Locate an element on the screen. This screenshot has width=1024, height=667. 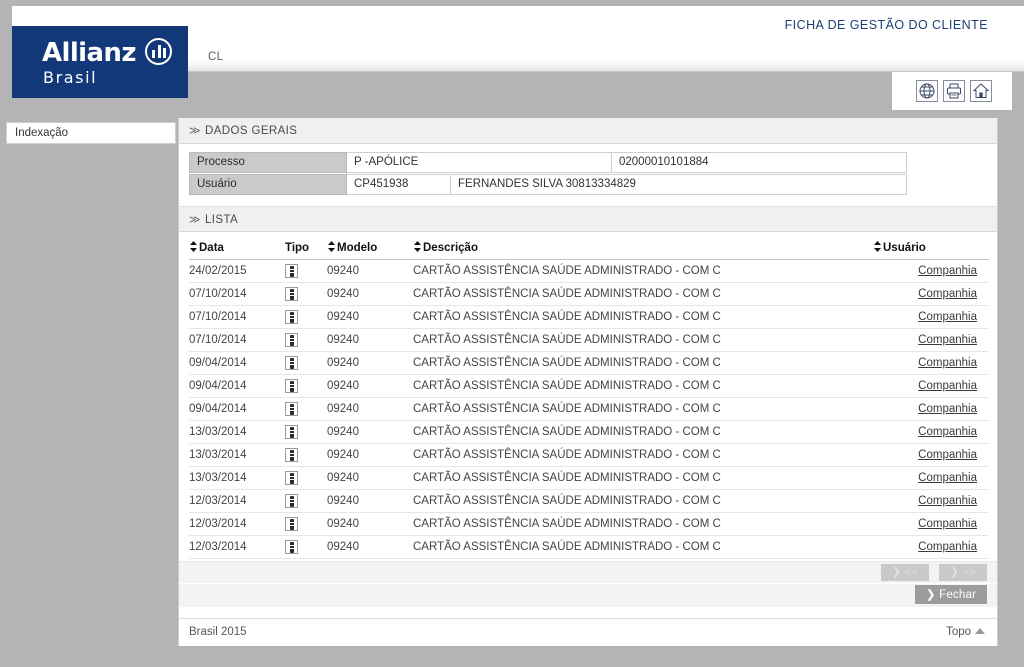
printer-icon is located at coordinates (954, 91).